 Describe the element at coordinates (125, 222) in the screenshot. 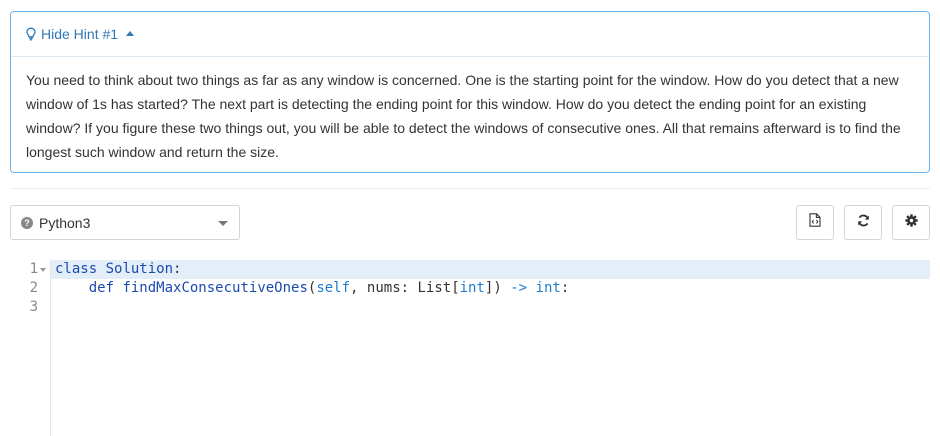

I see `language-select: ? Python3` at that location.